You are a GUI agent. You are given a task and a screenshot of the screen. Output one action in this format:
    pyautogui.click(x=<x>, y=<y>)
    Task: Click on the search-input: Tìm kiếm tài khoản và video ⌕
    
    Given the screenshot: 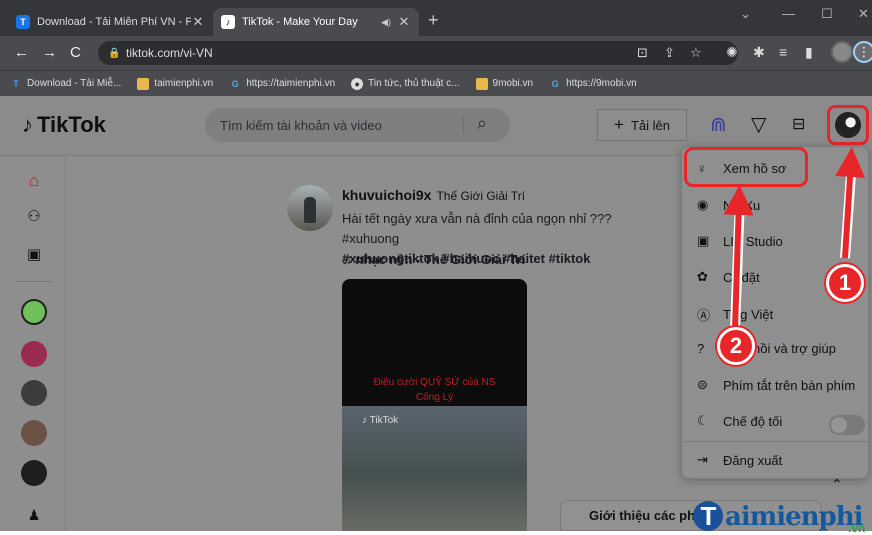 What is the action you would take?
    pyautogui.click(x=357, y=125)
    